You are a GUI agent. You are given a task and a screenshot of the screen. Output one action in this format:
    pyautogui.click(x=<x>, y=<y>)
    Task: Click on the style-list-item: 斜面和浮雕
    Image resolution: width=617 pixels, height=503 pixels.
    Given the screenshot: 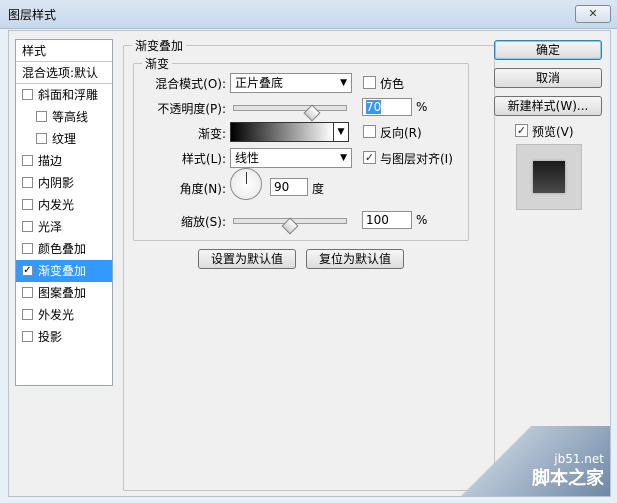 What is the action you would take?
    pyautogui.click(x=64, y=95)
    